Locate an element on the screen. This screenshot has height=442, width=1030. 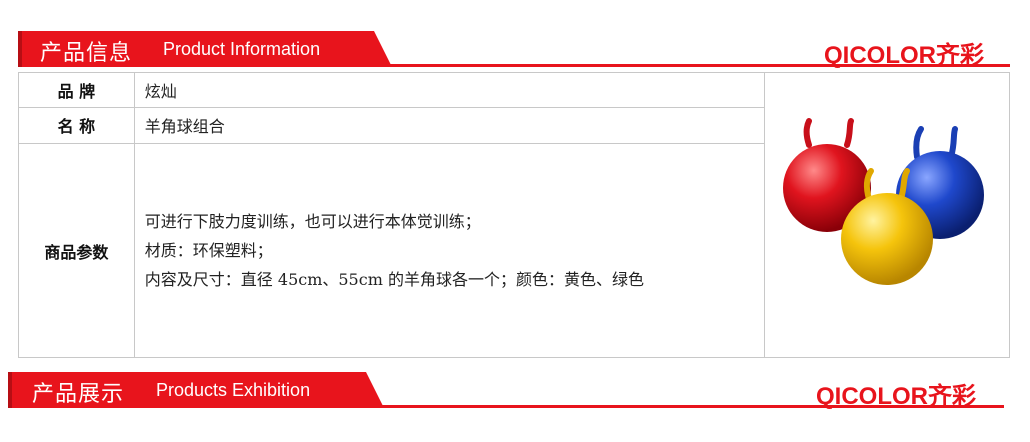
row-value: 炫灿 is located at coordinates (449, 90).